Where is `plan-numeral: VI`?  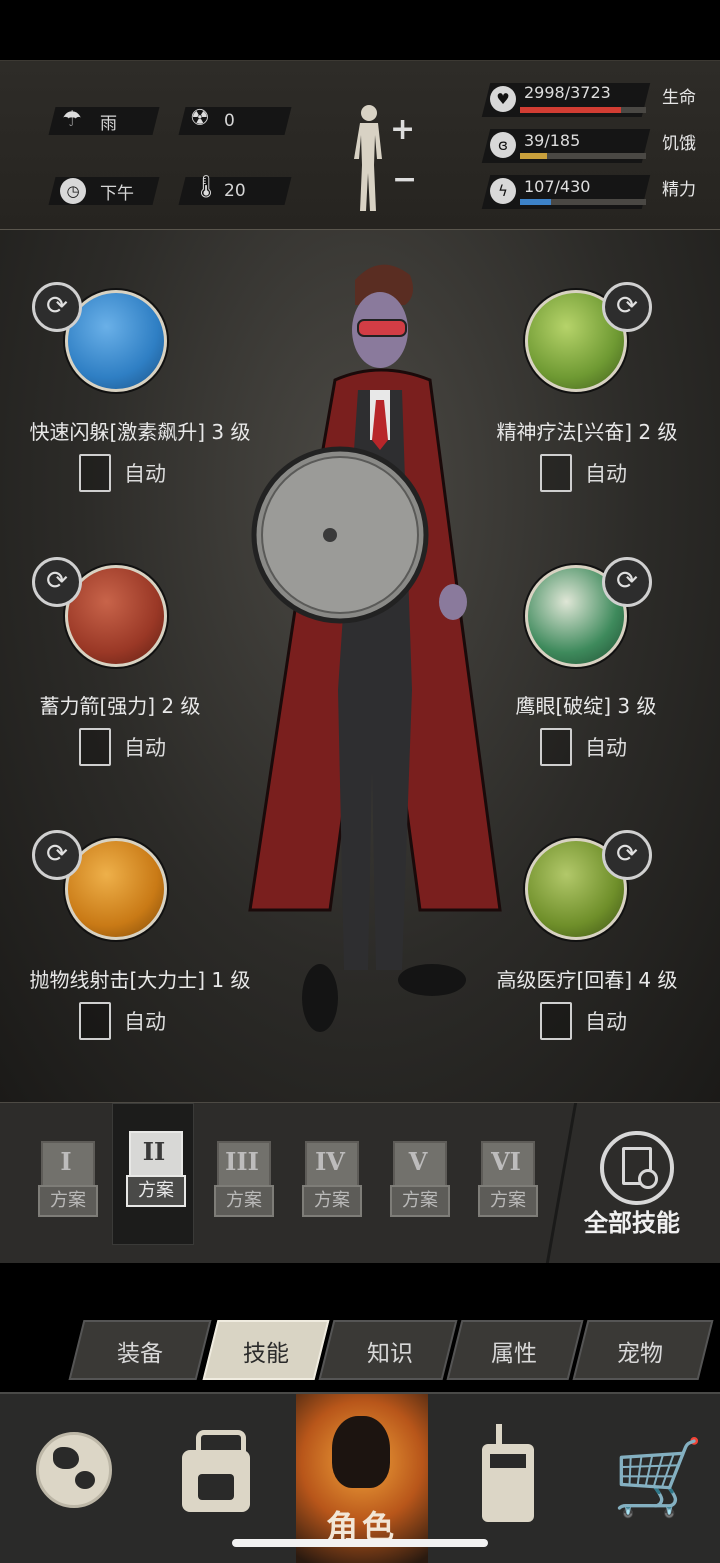
plan-numeral: VI is located at coordinates (506, 1161).